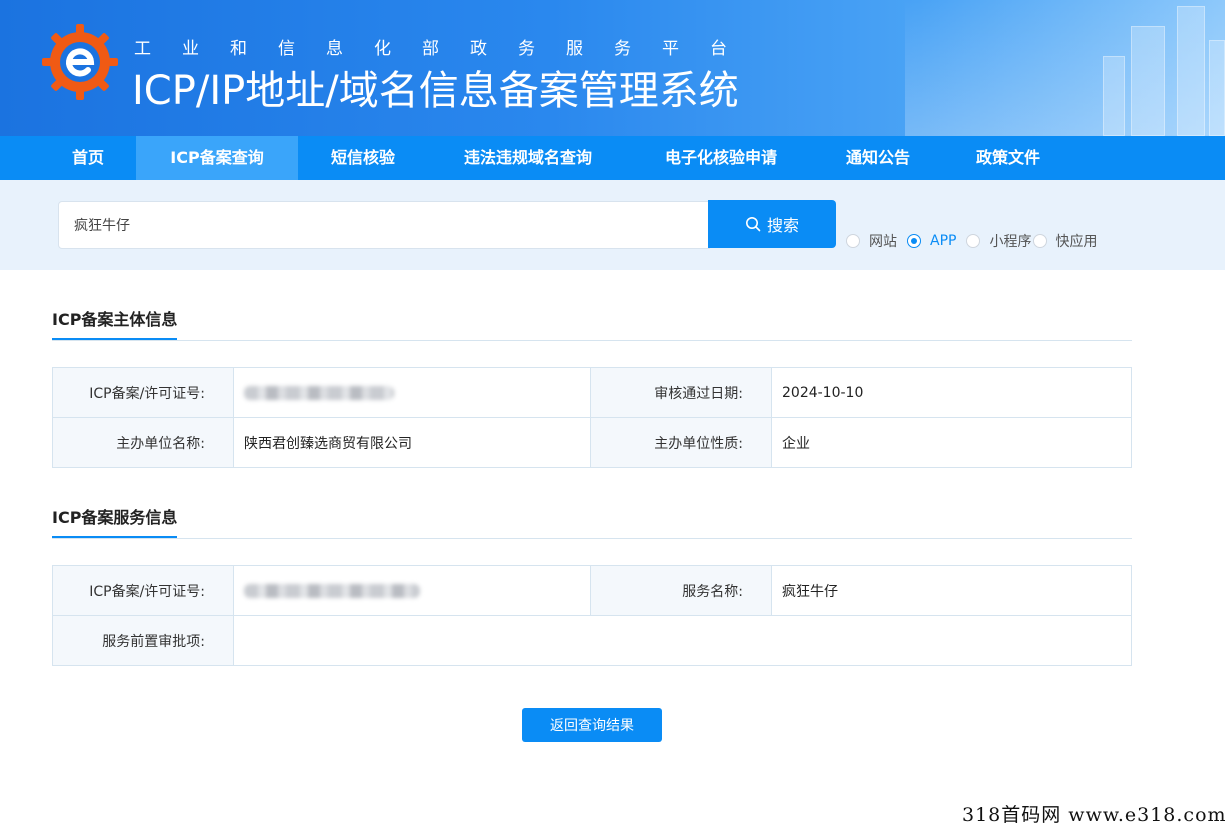 This screenshot has width=1225, height=827. I want to click on field-label: 主办单位性质:, so click(681, 442).